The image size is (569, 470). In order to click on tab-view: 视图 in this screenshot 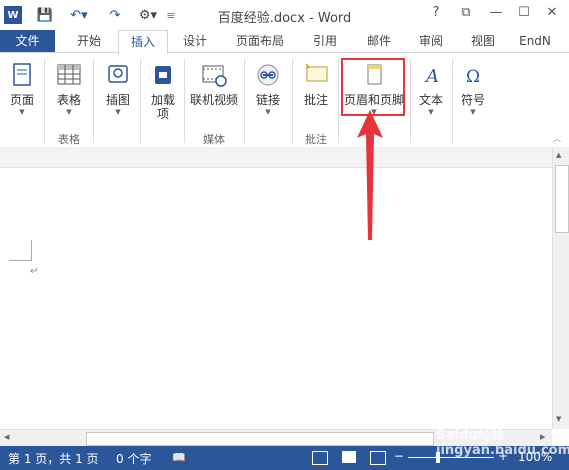, I will do `click(483, 41)`.